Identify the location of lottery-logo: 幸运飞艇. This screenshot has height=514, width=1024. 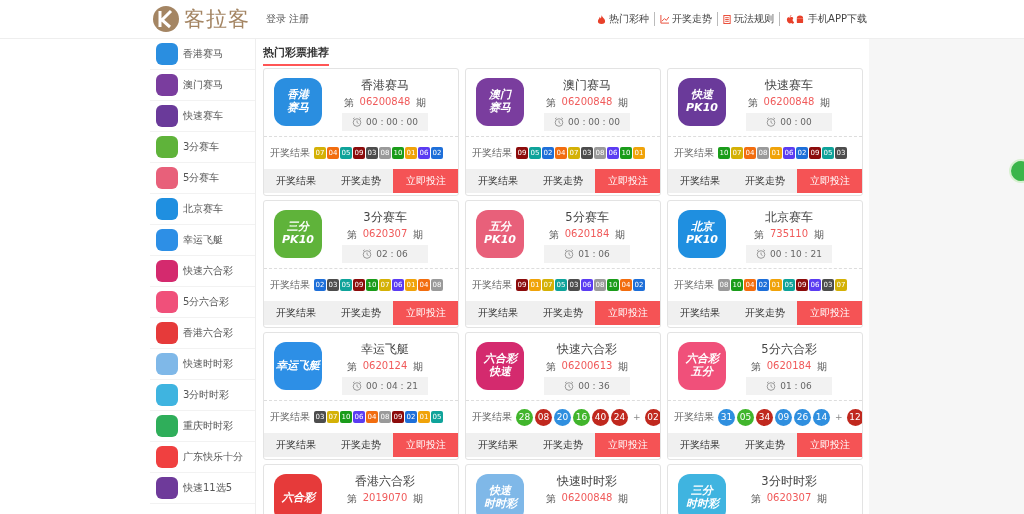
(298, 366).